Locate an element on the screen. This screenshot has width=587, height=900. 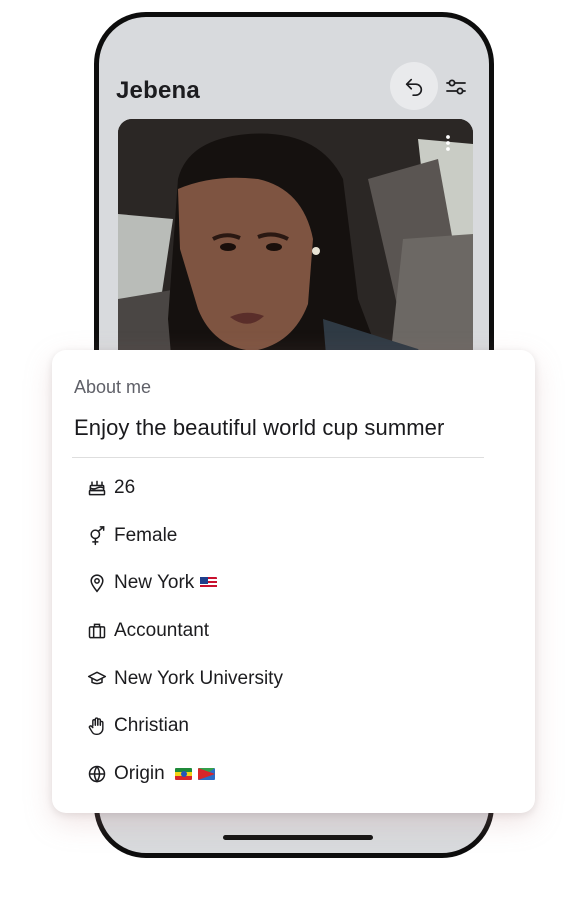
eritrea-flag-icon is located at coordinates (206, 774).